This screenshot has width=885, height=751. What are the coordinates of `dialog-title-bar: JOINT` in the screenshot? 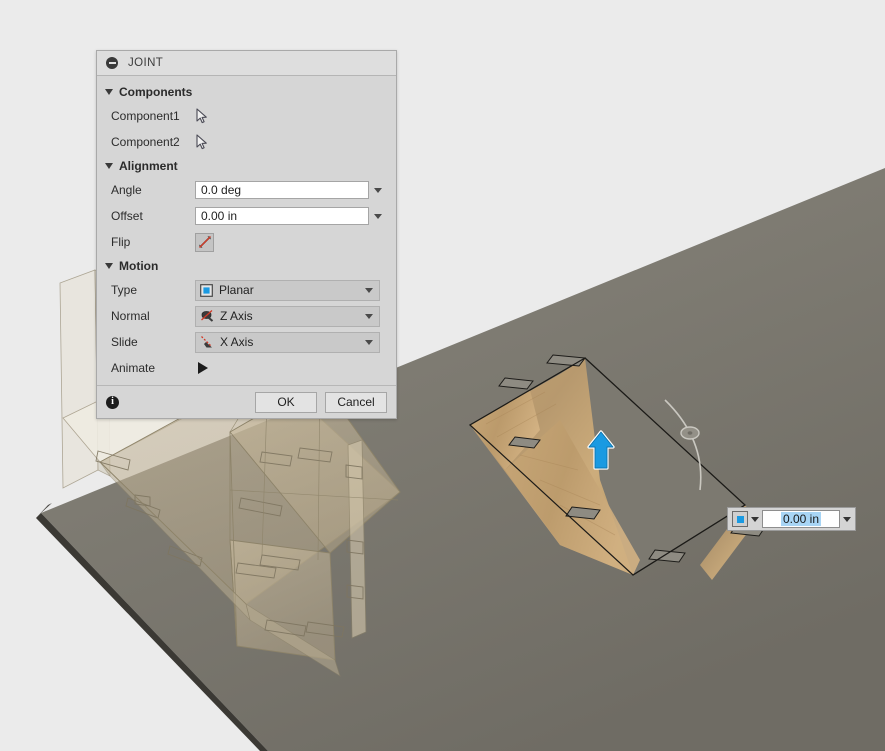 It's located at (246, 63).